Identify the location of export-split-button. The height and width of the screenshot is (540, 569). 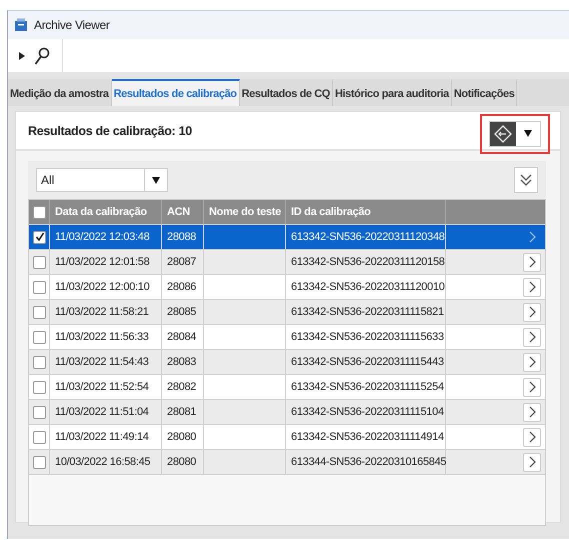
(515, 133).